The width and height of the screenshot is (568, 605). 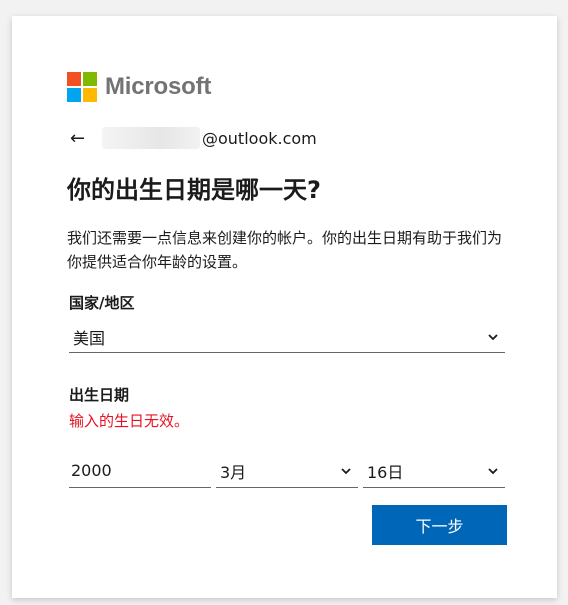 What do you see at coordinates (287, 337) in the screenshot?
I see `country-select: 美国` at bounding box center [287, 337].